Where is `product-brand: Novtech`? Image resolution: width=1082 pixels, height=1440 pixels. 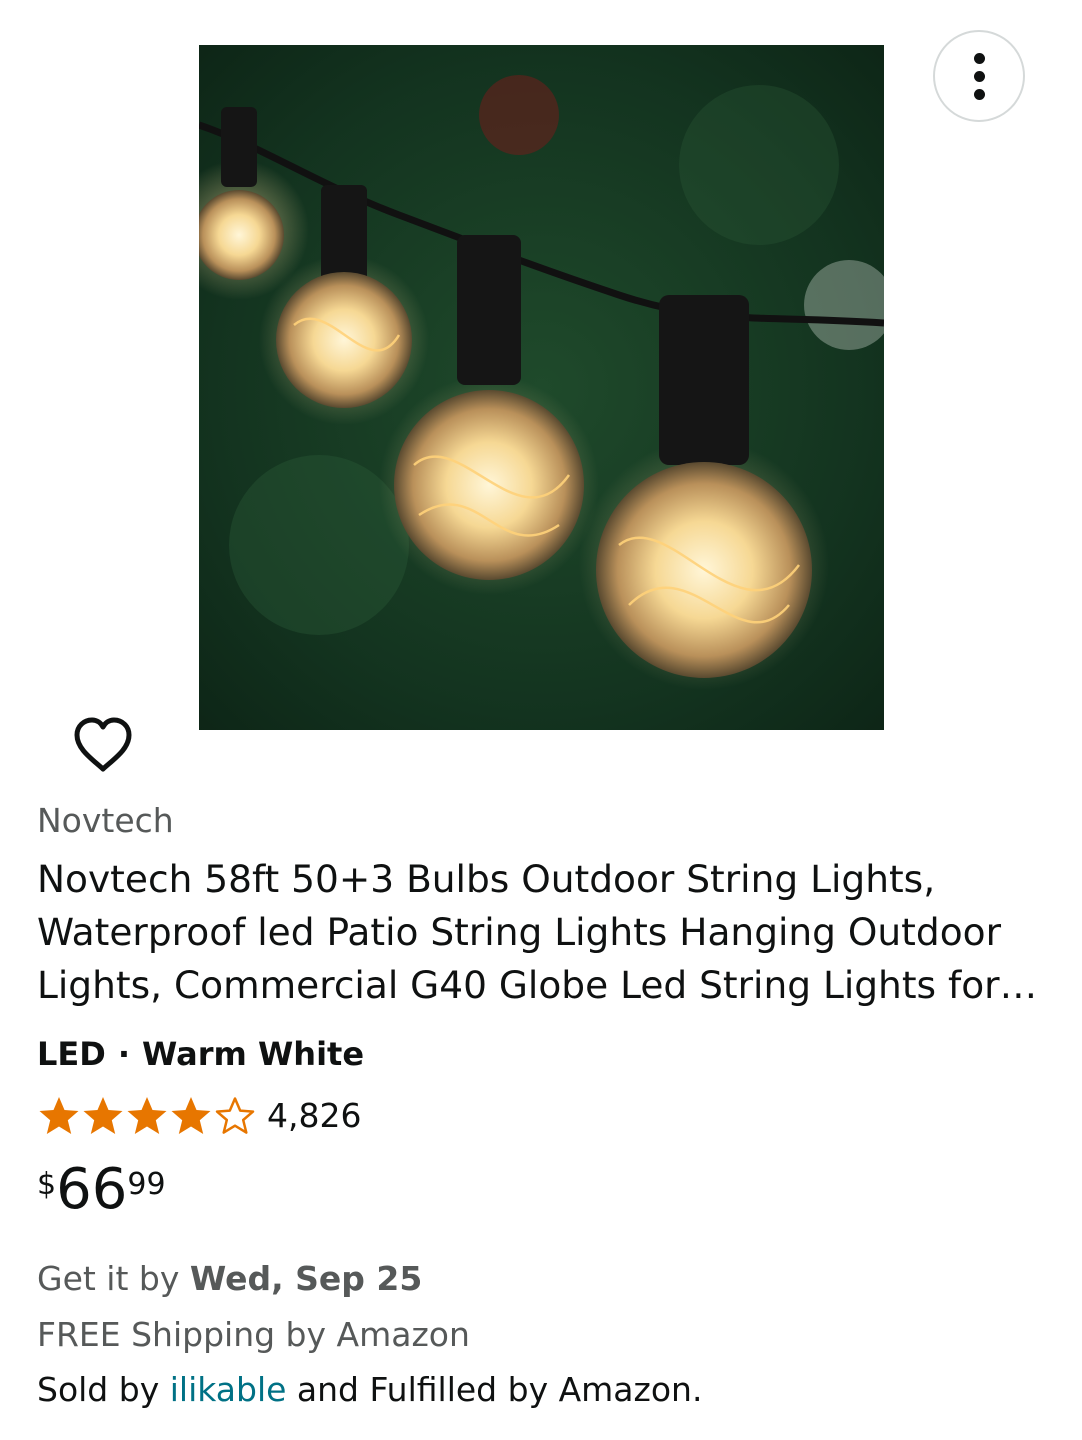 product-brand: Novtech is located at coordinates (105, 820).